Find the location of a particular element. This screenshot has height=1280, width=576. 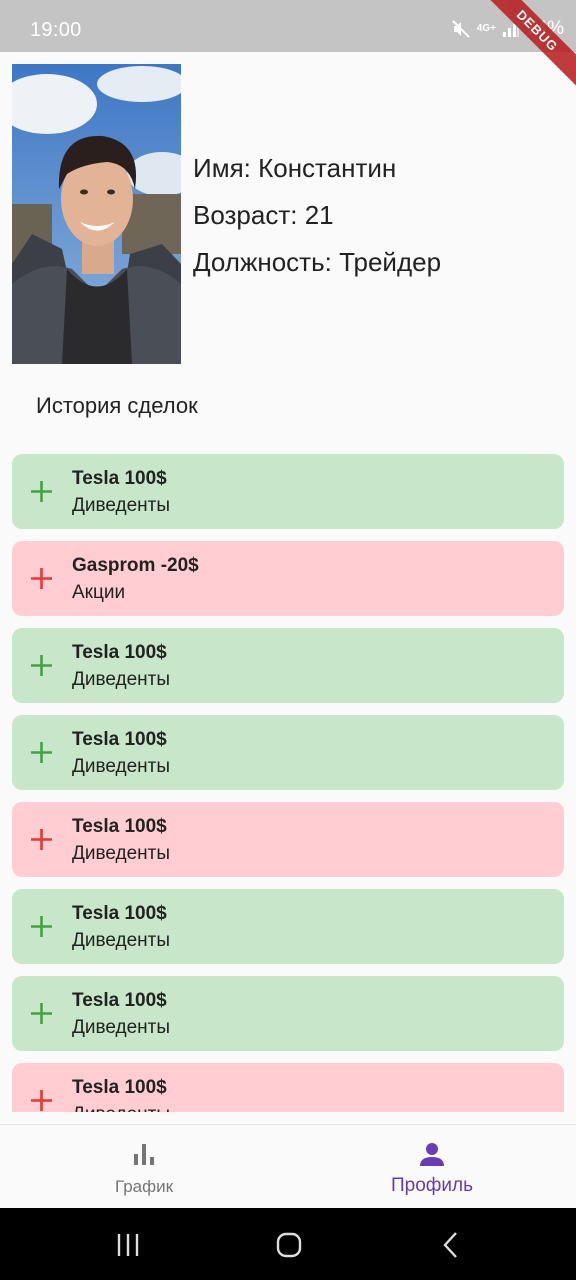

home-icon is located at coordinates (289, 1245).